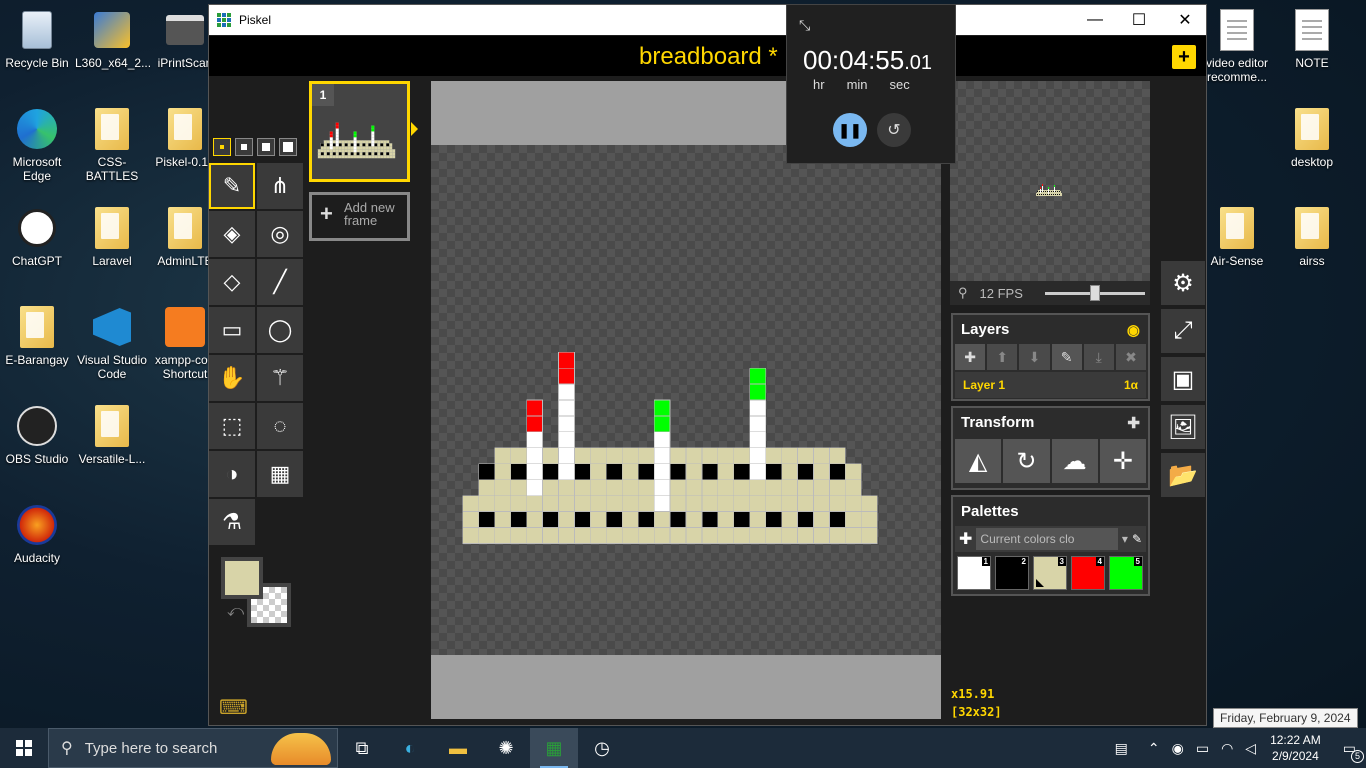  Describe the element at coordinates (974, 573) in the screenshot. I see `swatch-1: 1` at that location.